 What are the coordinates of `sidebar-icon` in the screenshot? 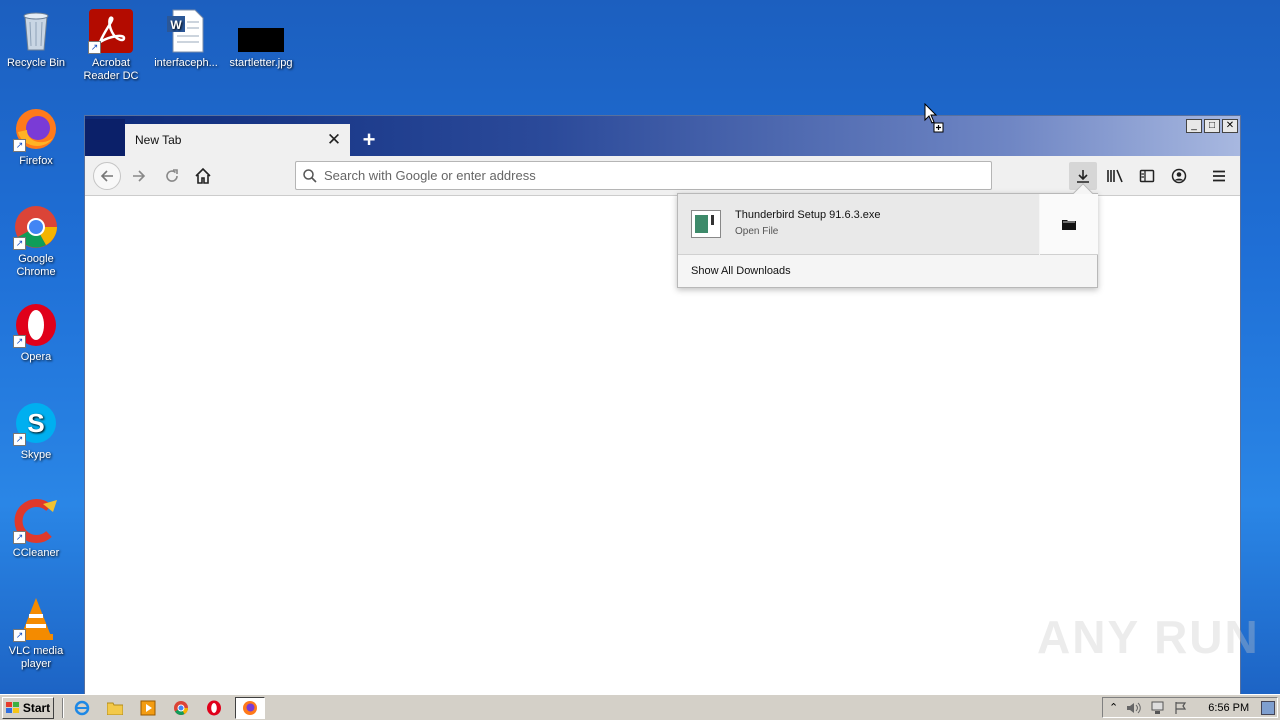 It's located at (1147, 176).